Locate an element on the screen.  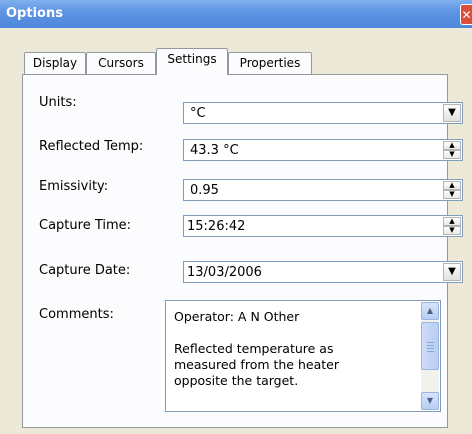
capture-date-value: 13/03/2006 is located at coordinates (224, 272).